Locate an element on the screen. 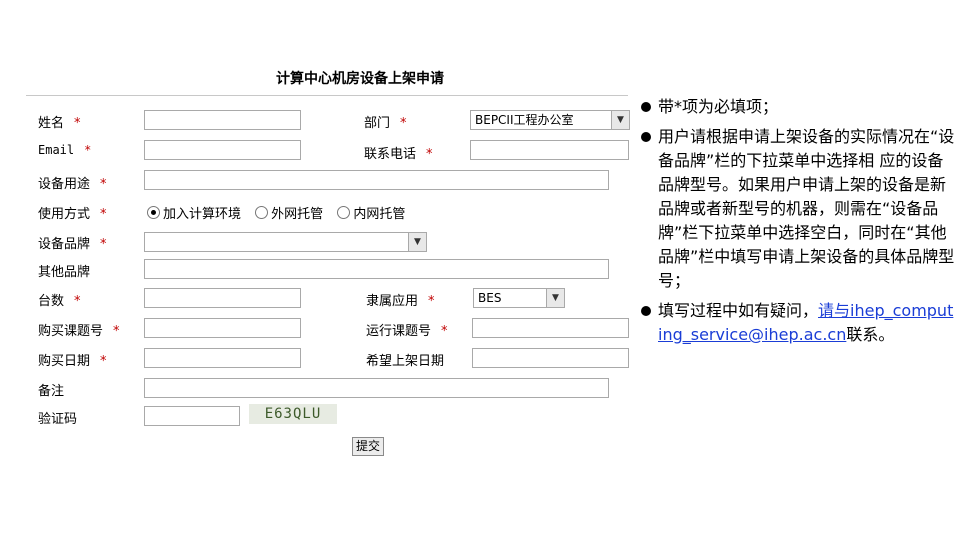 The width and height of the screenshot is (960, 540). note-text: 填写过程中如有疑问， is located at coordinates (738, 310).